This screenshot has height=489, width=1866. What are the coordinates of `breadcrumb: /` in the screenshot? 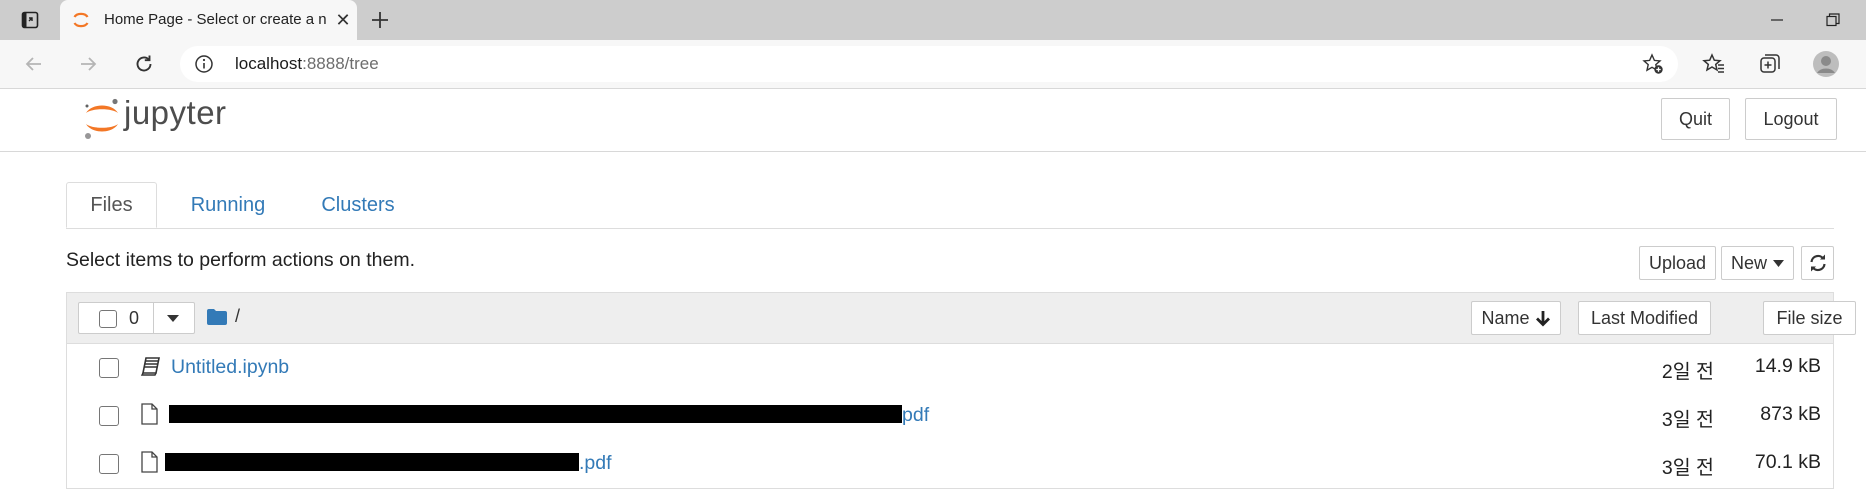 It's located at (237, 316).